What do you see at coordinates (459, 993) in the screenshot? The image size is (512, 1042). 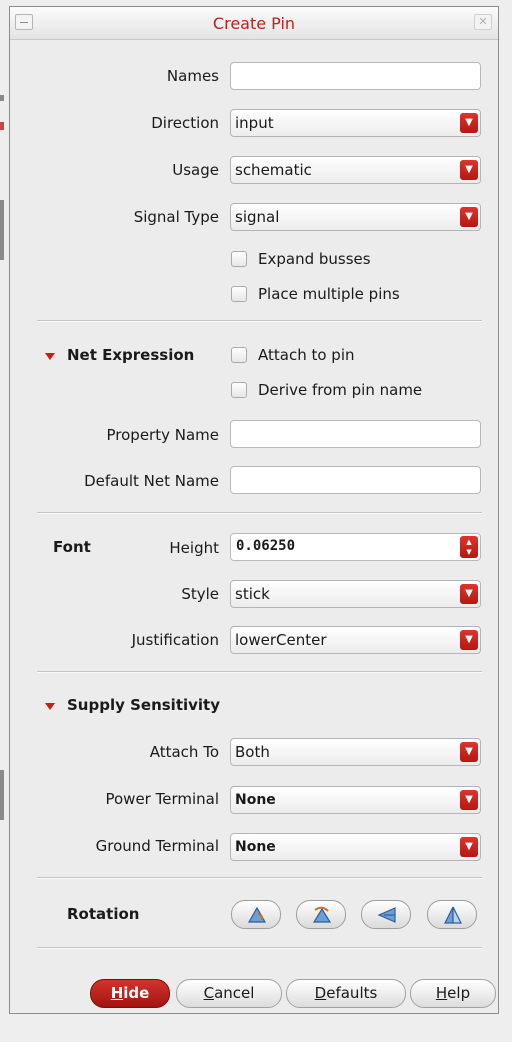 I see `help-label: elp` at bounding box center [459, 993].